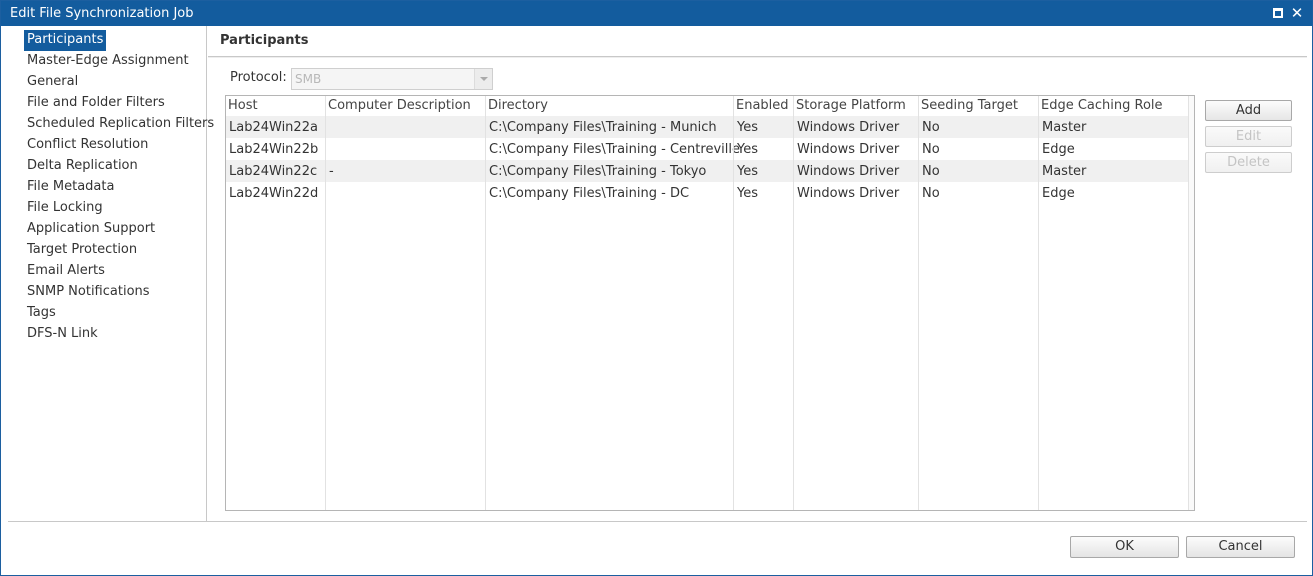  Describe the element at coordinates (258, 77) in the screenshot. I see `protocol-label: Protocol:` at that location.